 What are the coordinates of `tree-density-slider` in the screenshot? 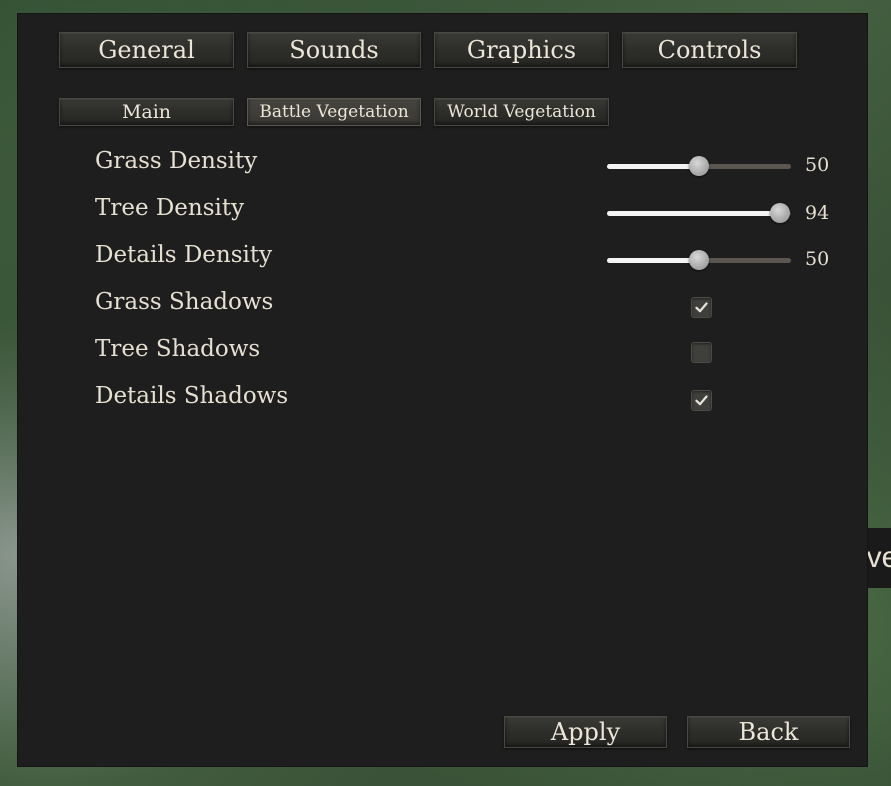 It's located at (699, 213).